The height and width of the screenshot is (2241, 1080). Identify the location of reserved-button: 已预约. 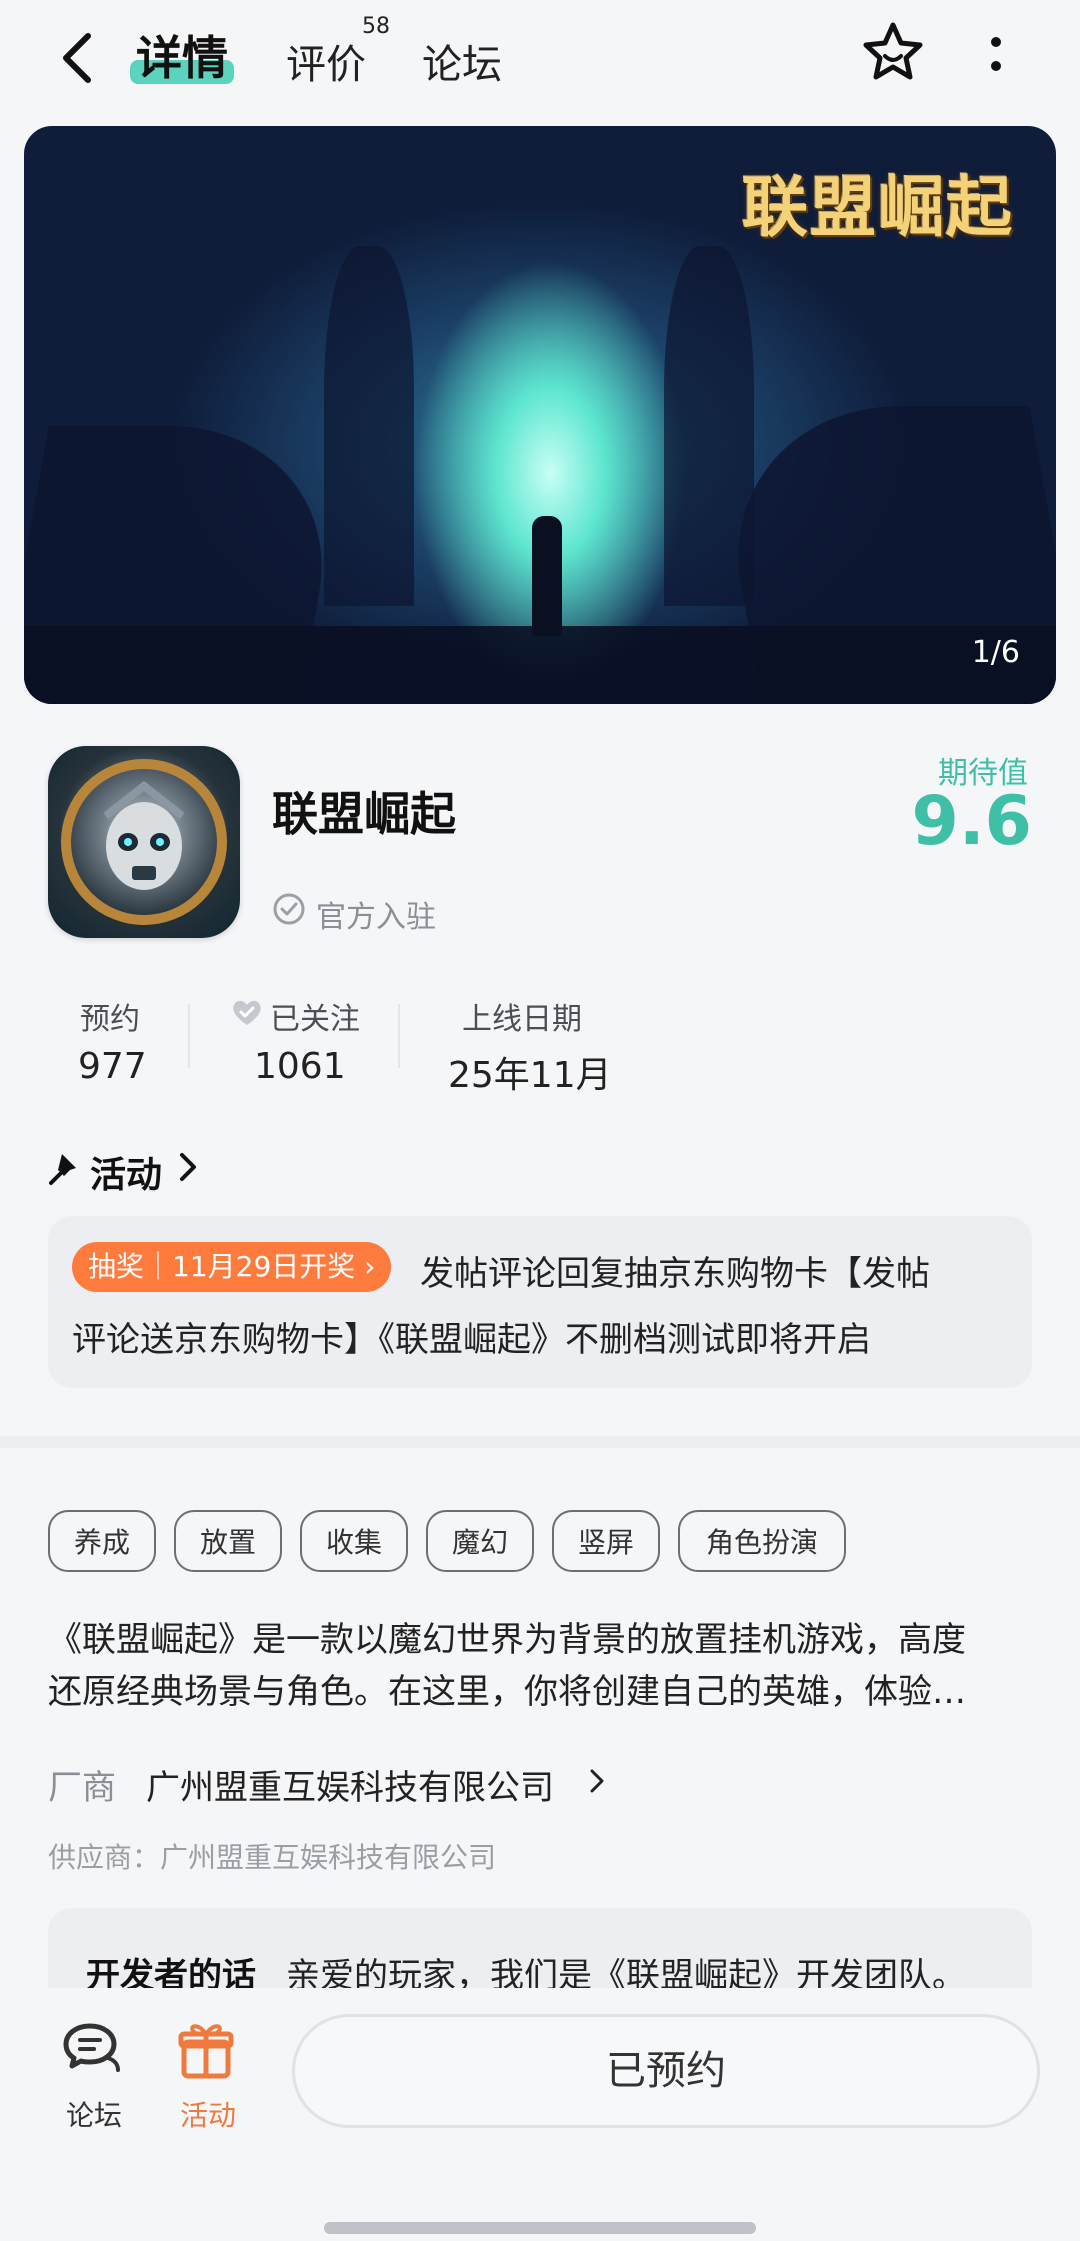
(666, 2071).